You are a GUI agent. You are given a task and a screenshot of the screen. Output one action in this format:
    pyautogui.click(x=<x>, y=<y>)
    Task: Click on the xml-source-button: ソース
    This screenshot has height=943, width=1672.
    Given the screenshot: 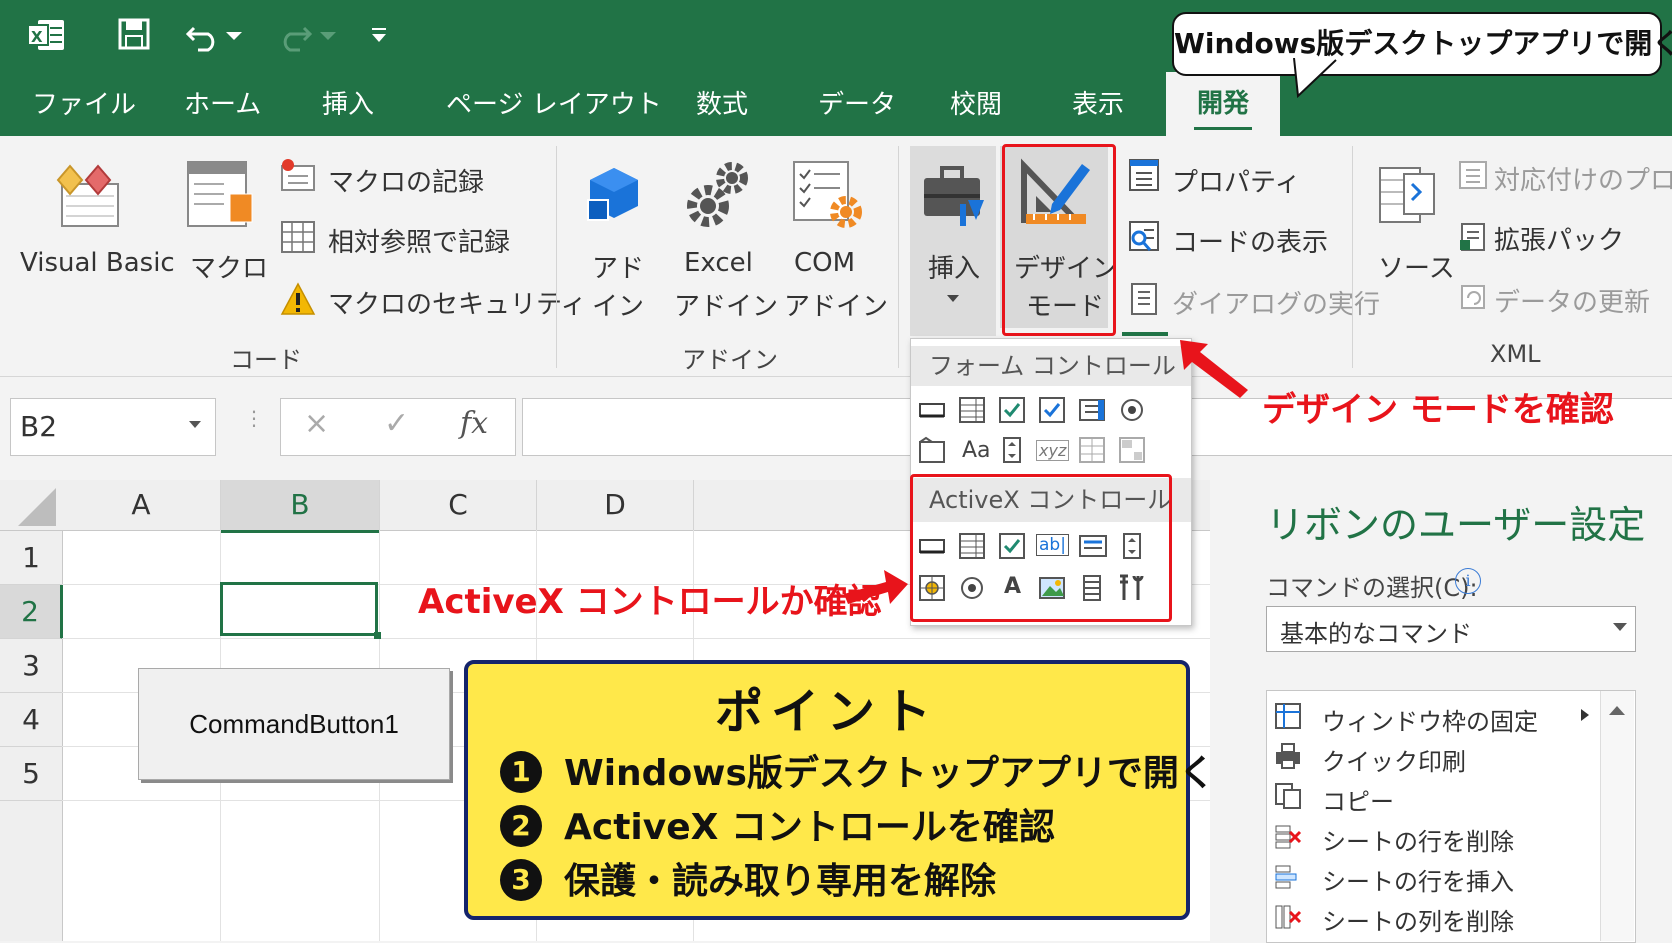 What is the action you would take?
    pyautogui.click(x=1416, y=266)
    